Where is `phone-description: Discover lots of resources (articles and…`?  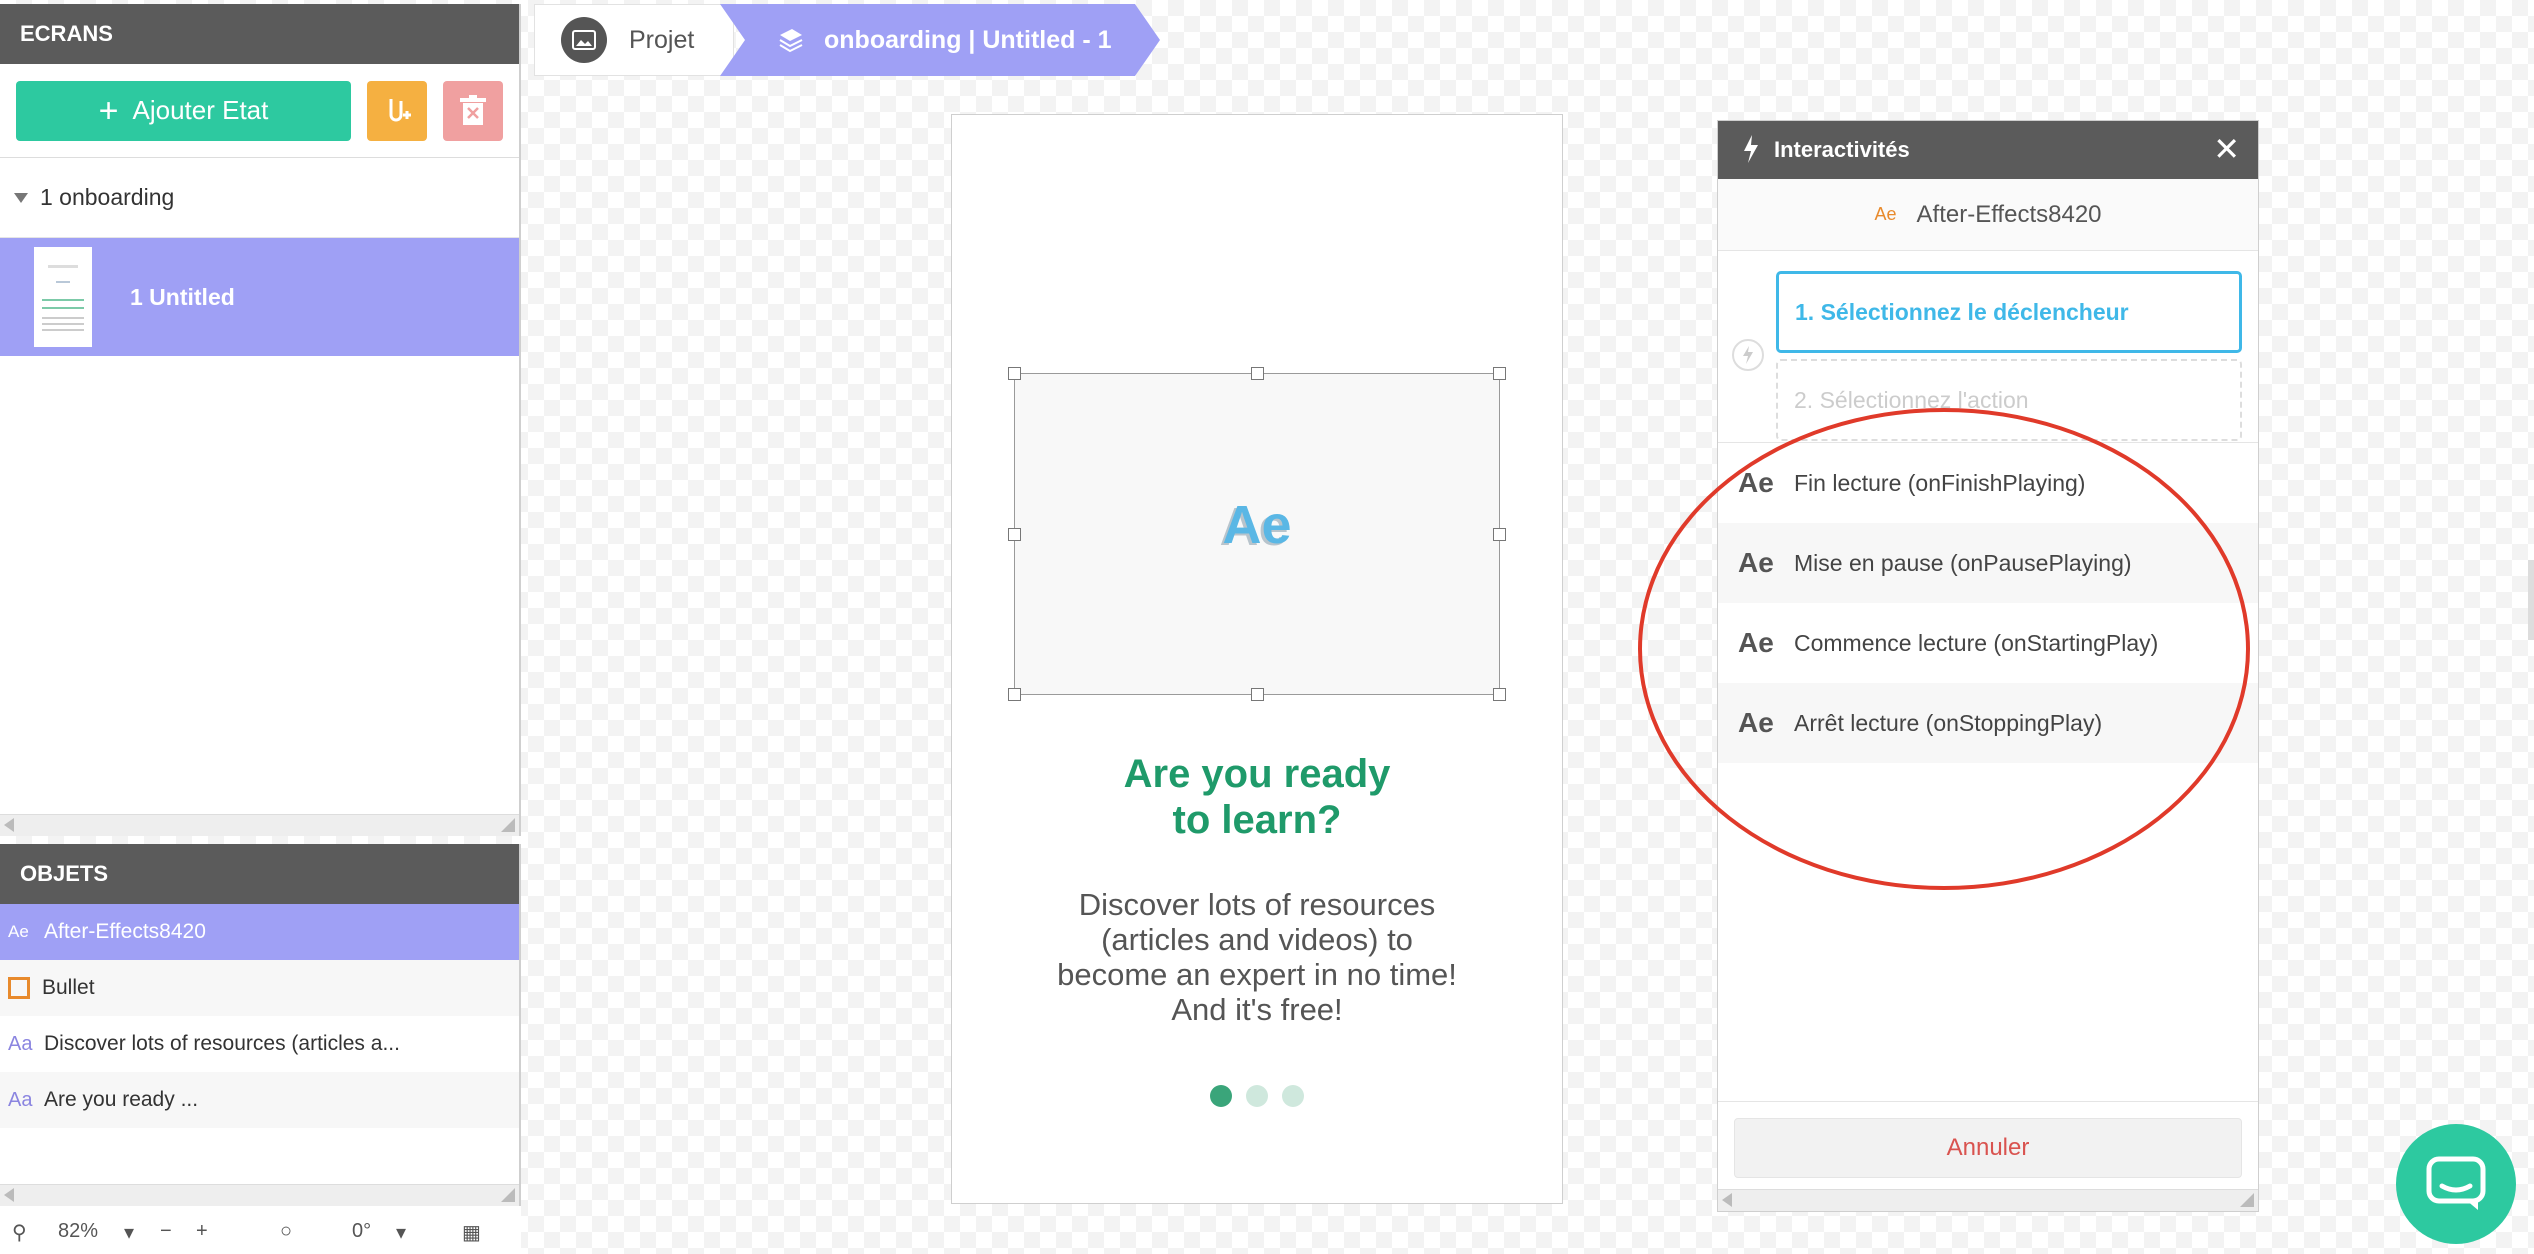 phone-description: Discover lots of resources (articles and… is located at coordinates (1257, 957).